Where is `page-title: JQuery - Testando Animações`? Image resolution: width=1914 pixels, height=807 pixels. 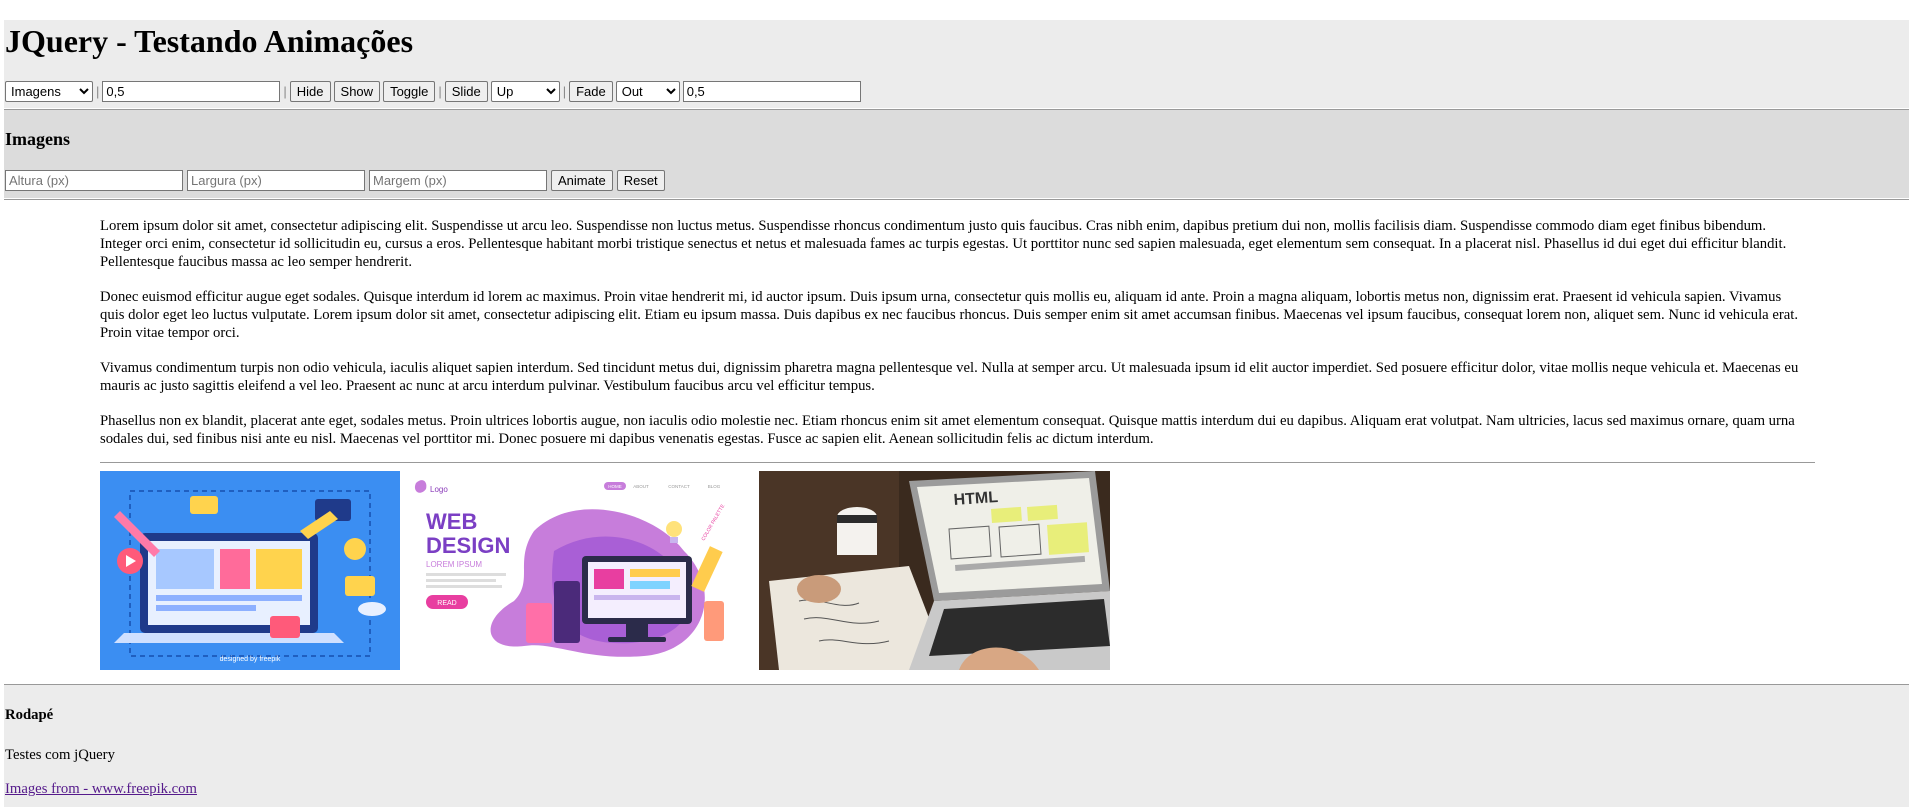
page-title: JQuery - Testando Animações is located at coordinates (209, 41).